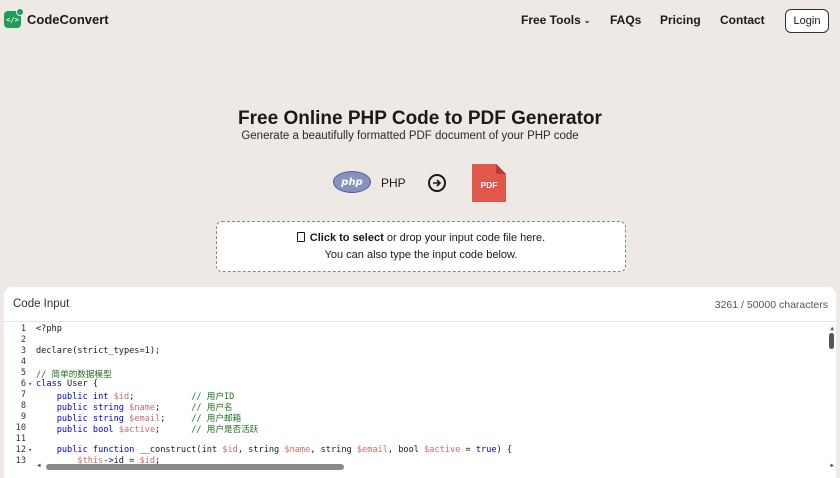 The width and height of the screenshot is (840, 478). I want to click on line-number: 1, so click(23, 329).